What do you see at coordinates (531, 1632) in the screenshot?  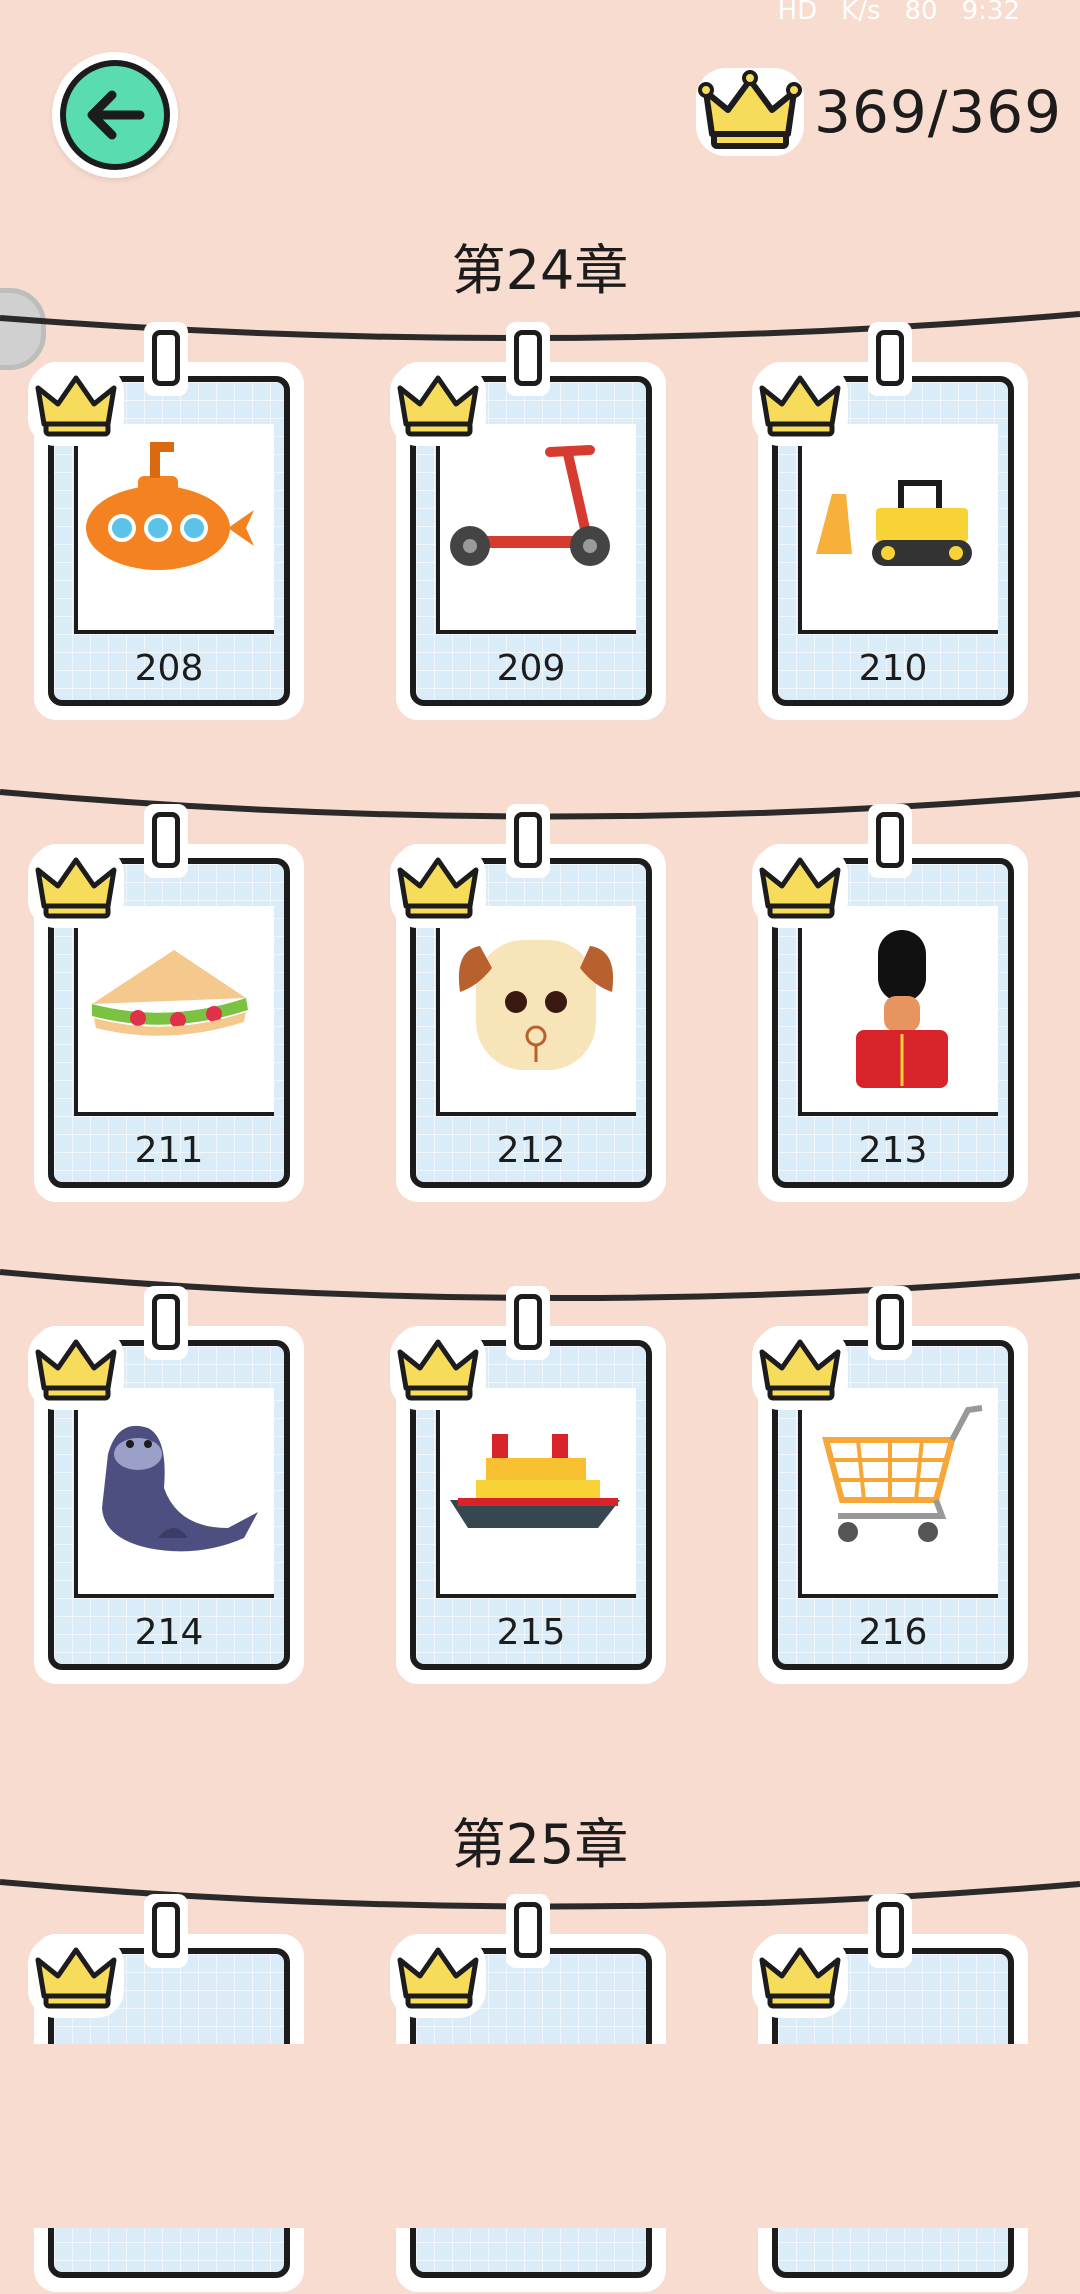 I see `card-number: 215` at bounding box center [531, 1632].